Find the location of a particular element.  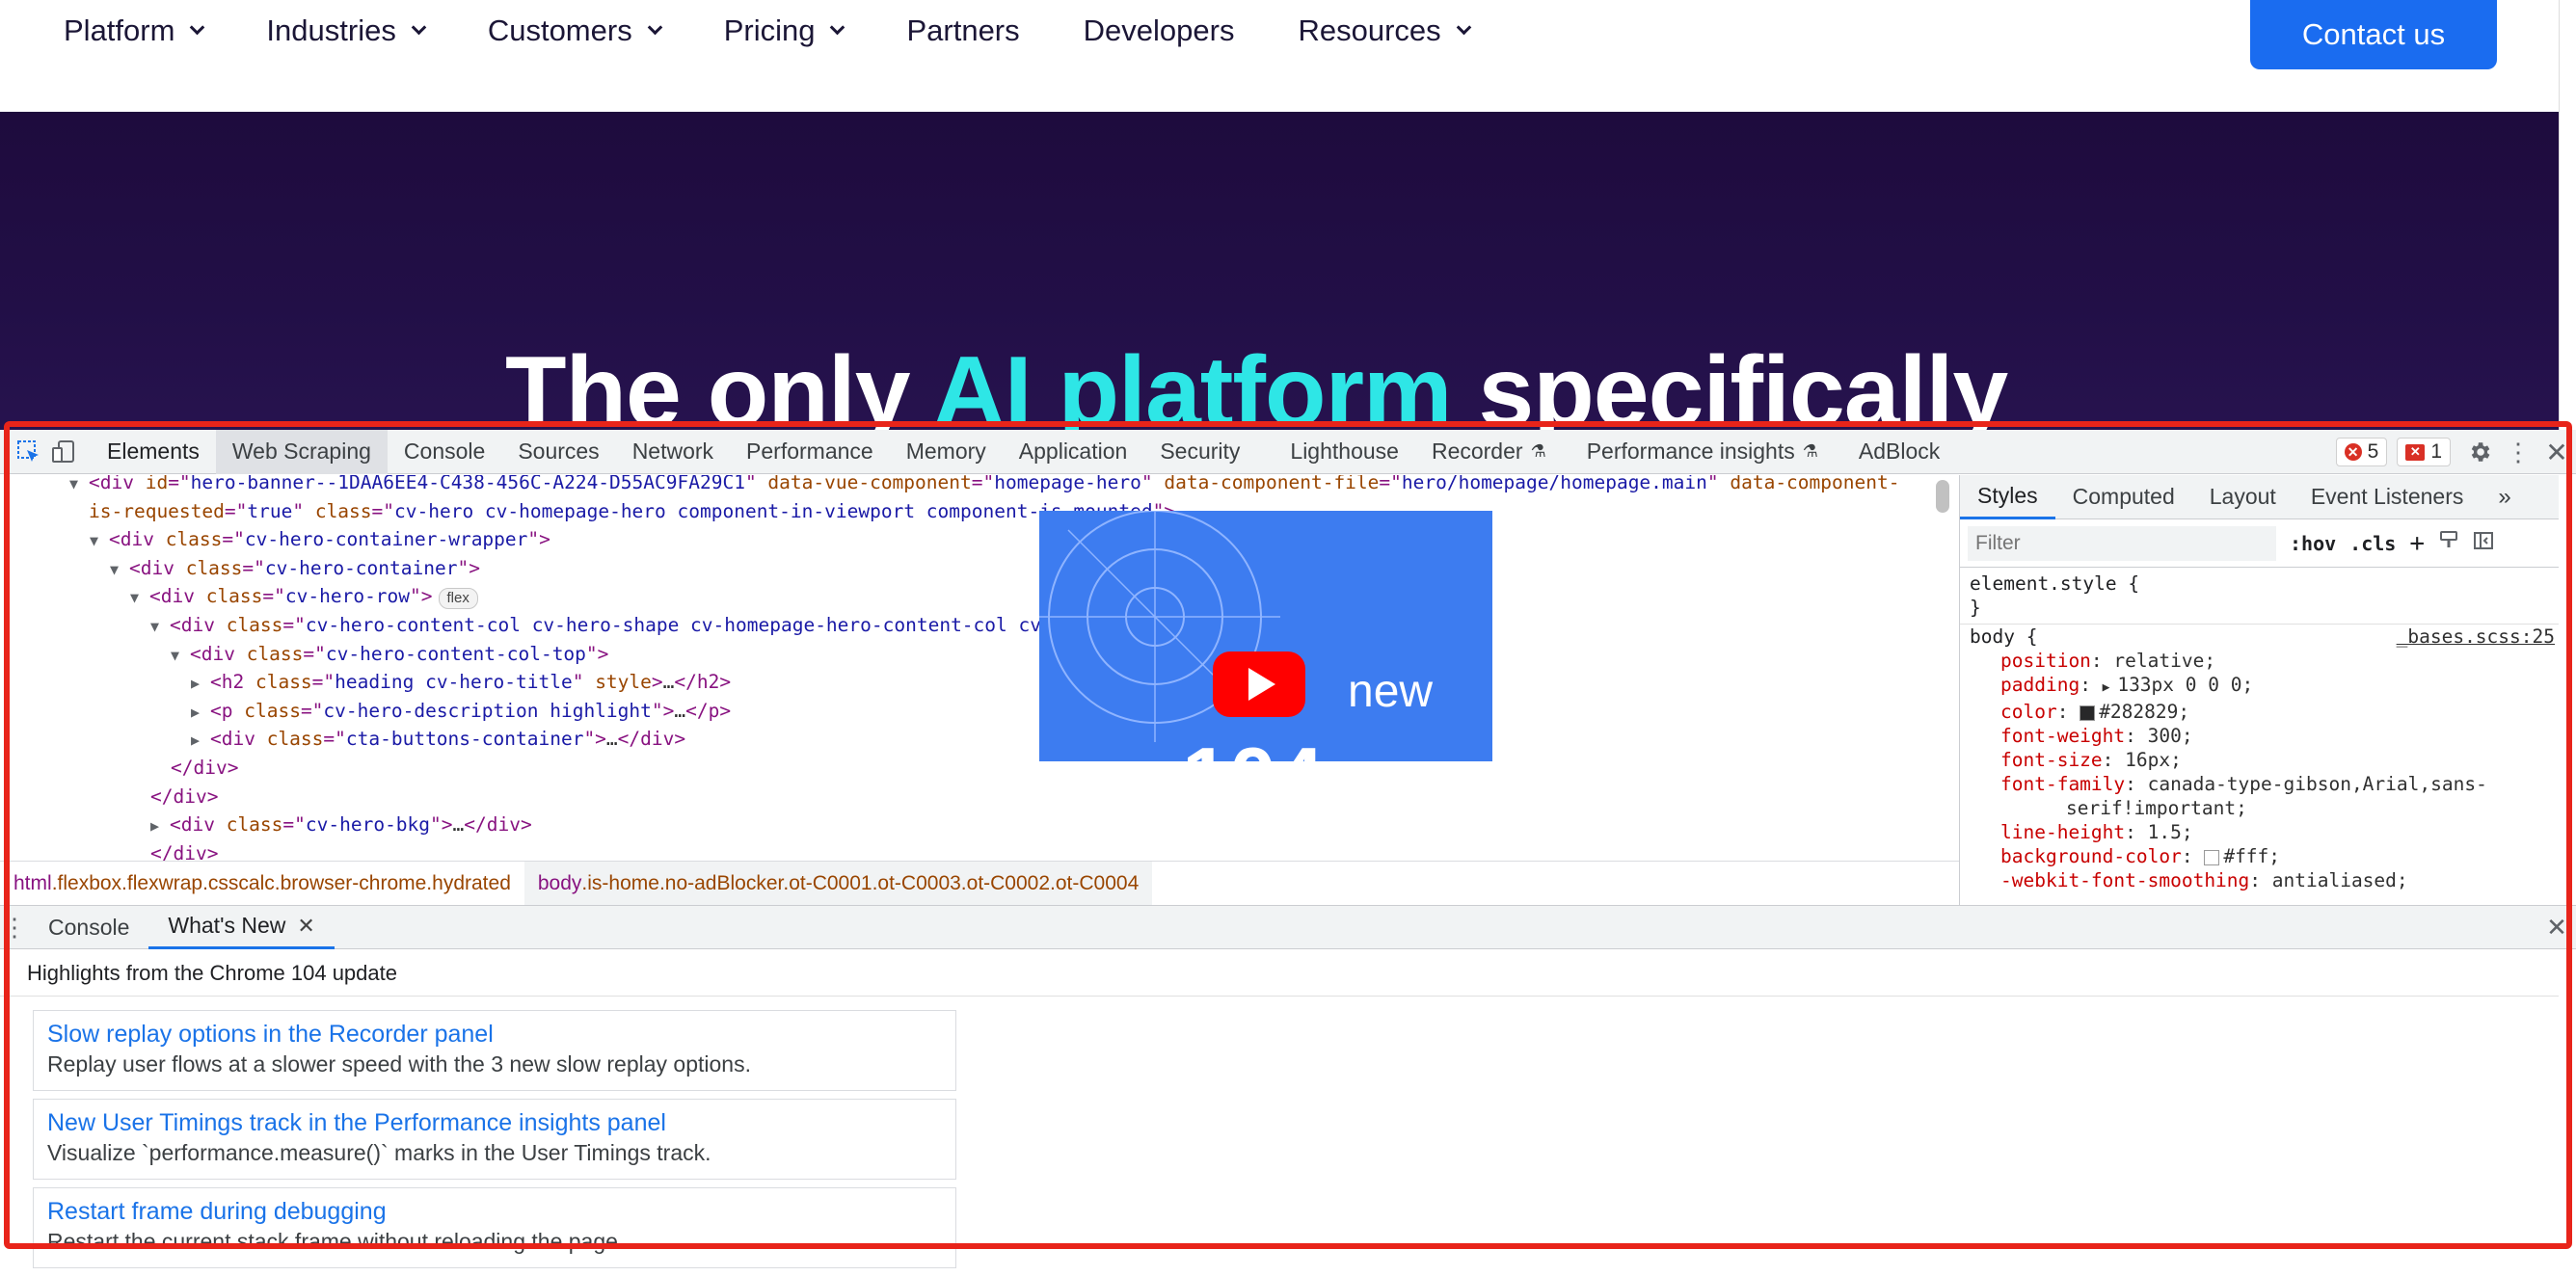

css-declaration: color: #282829; is located at coordinates (2265, 712).